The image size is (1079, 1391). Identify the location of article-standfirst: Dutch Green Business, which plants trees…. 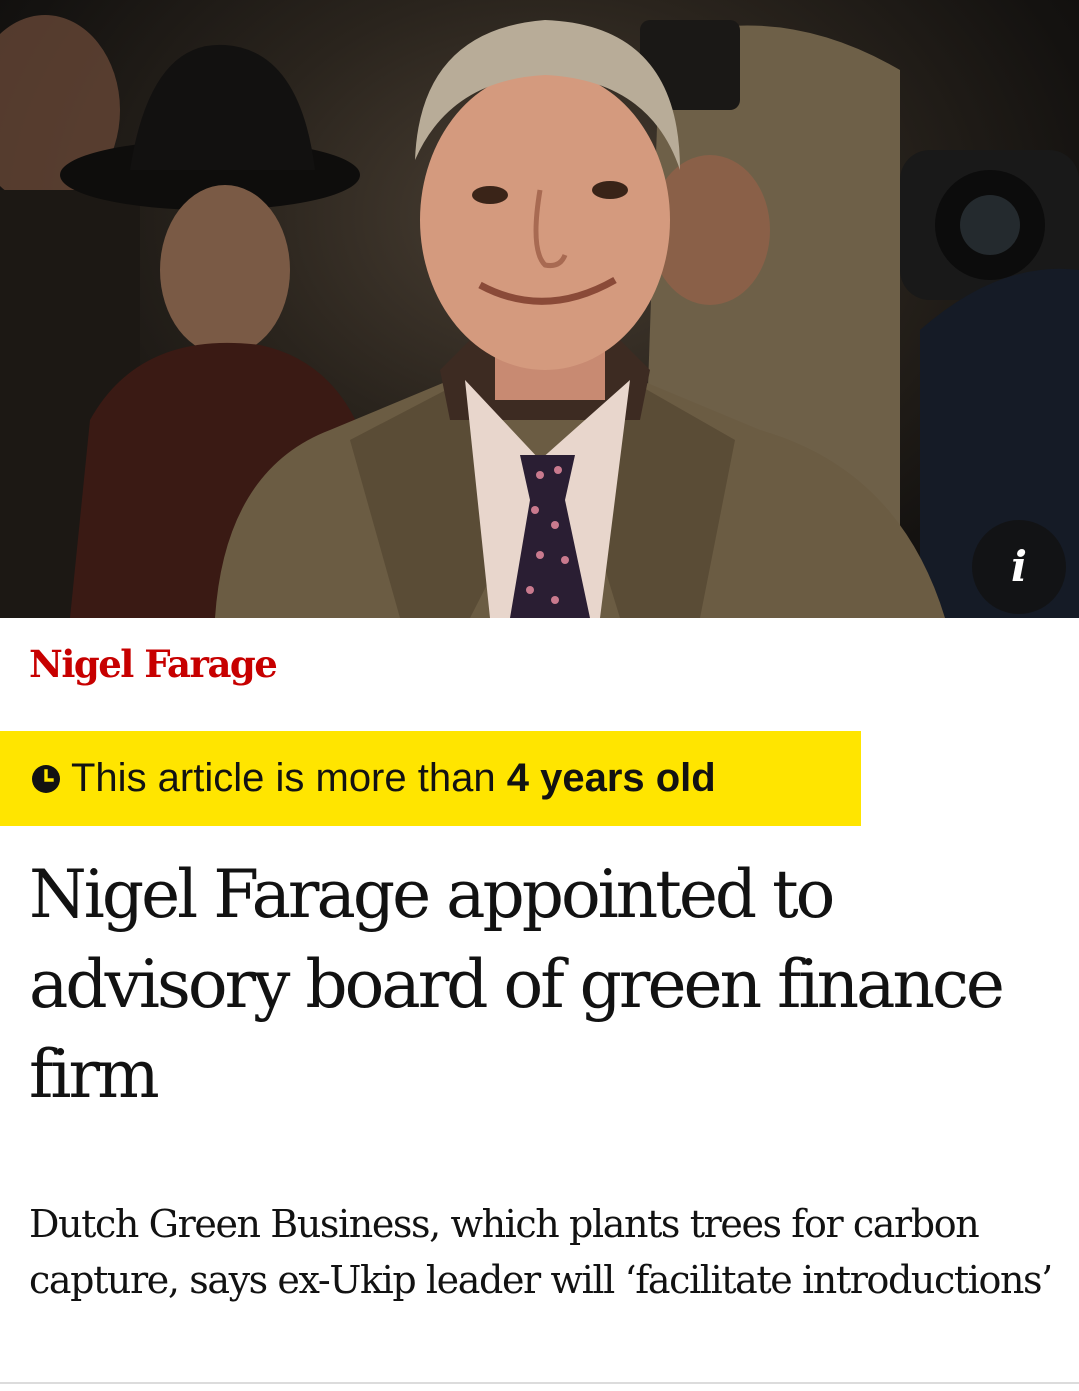
(541, 1252).